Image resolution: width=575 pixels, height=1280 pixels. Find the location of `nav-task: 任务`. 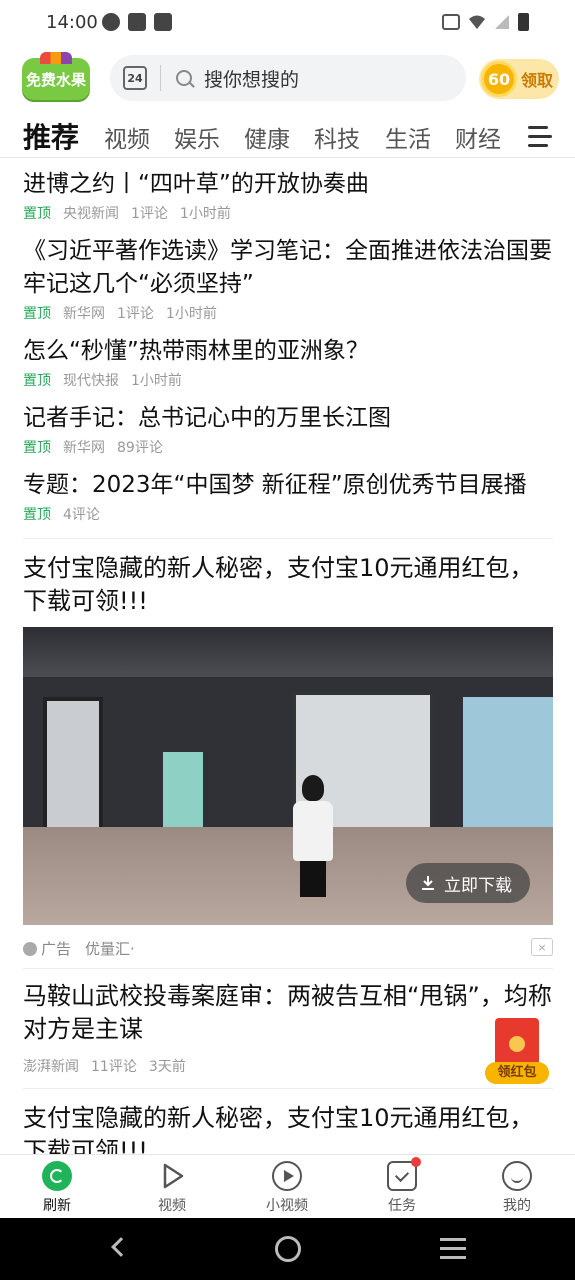

nav-task: 任务 is located at coordinates (402, 1186).